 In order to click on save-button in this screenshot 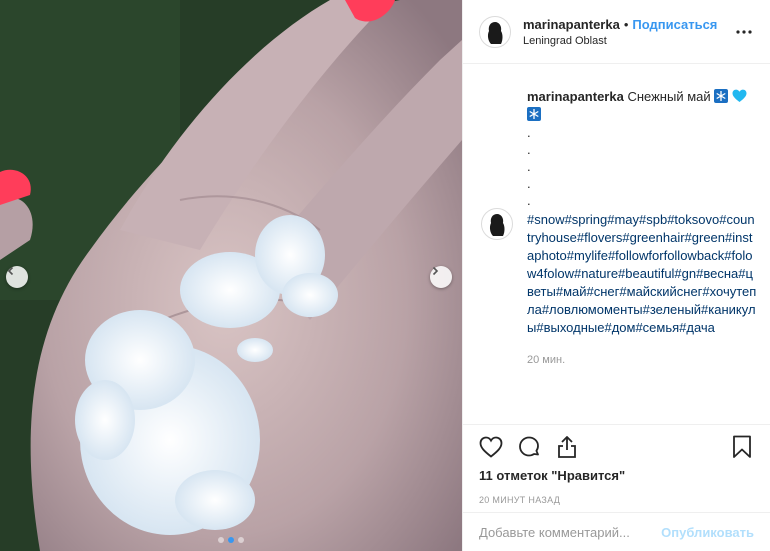, I will do `click(742, 447)`.